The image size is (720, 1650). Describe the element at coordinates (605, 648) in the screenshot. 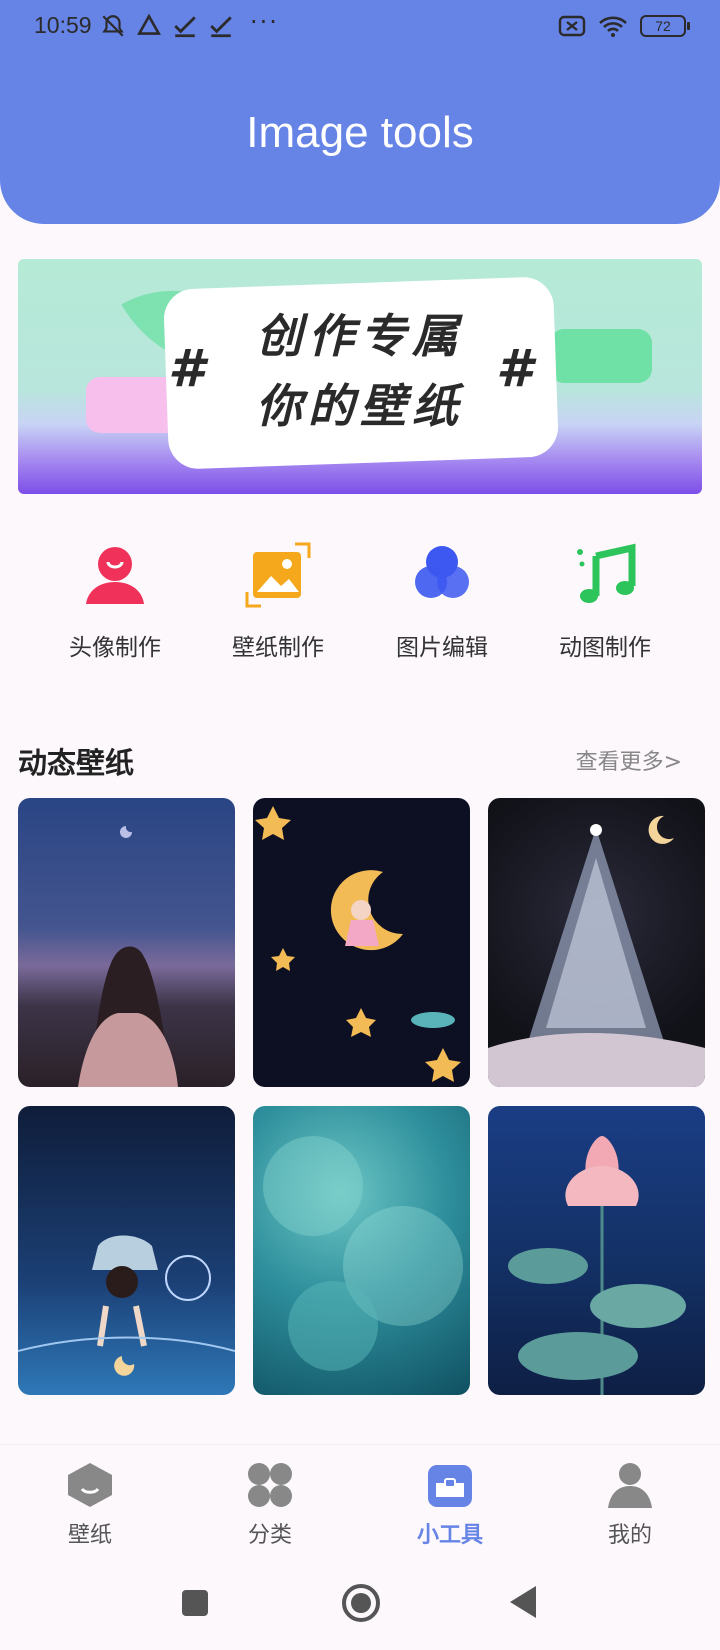

I see `tool-label: 动图制作` at that location.